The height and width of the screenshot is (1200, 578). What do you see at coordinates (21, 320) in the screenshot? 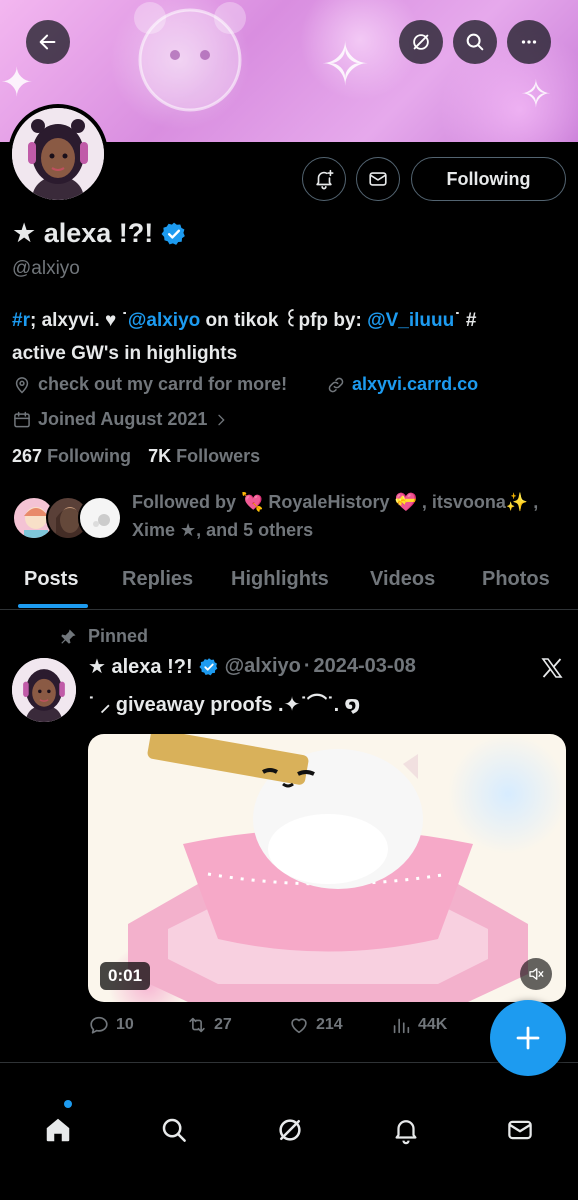
I see `bio-hashtag-link: #r` at bounding box center [21, 320].